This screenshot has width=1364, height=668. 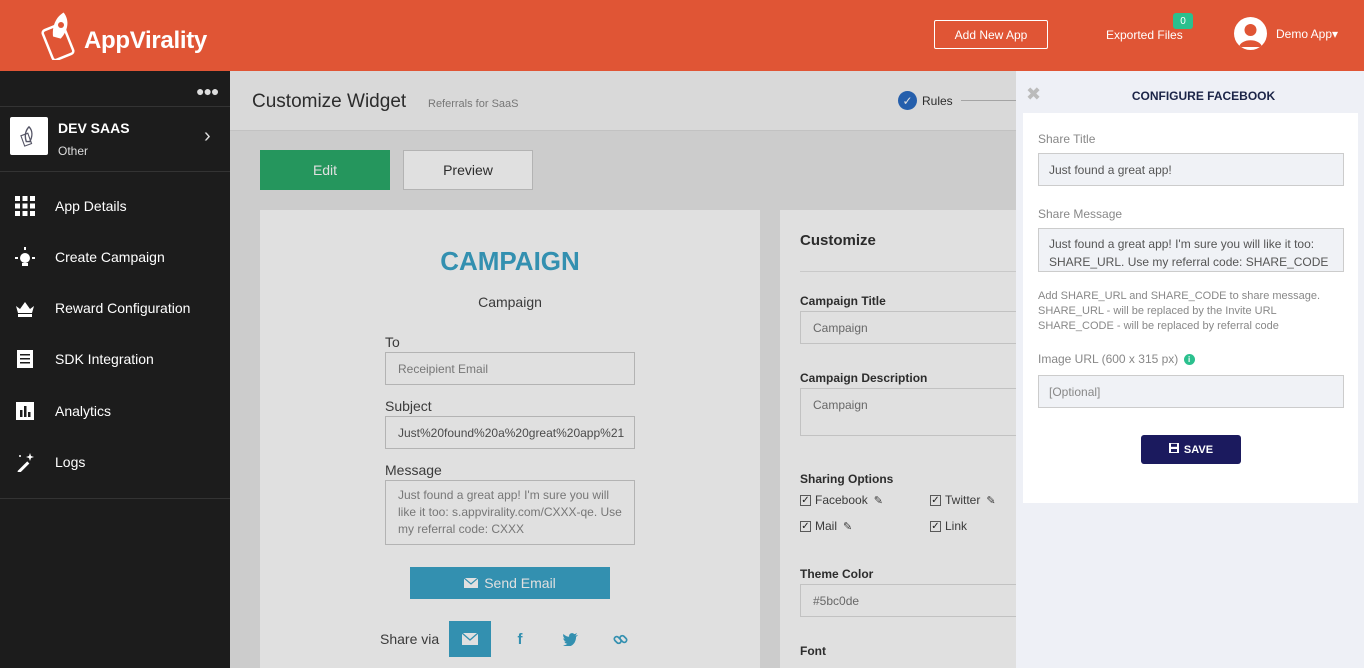 What do you see at coordinates (991, 34) in the screenshot?
I see `add-new-app-button: Add New App` at bounding box center [991, 34].